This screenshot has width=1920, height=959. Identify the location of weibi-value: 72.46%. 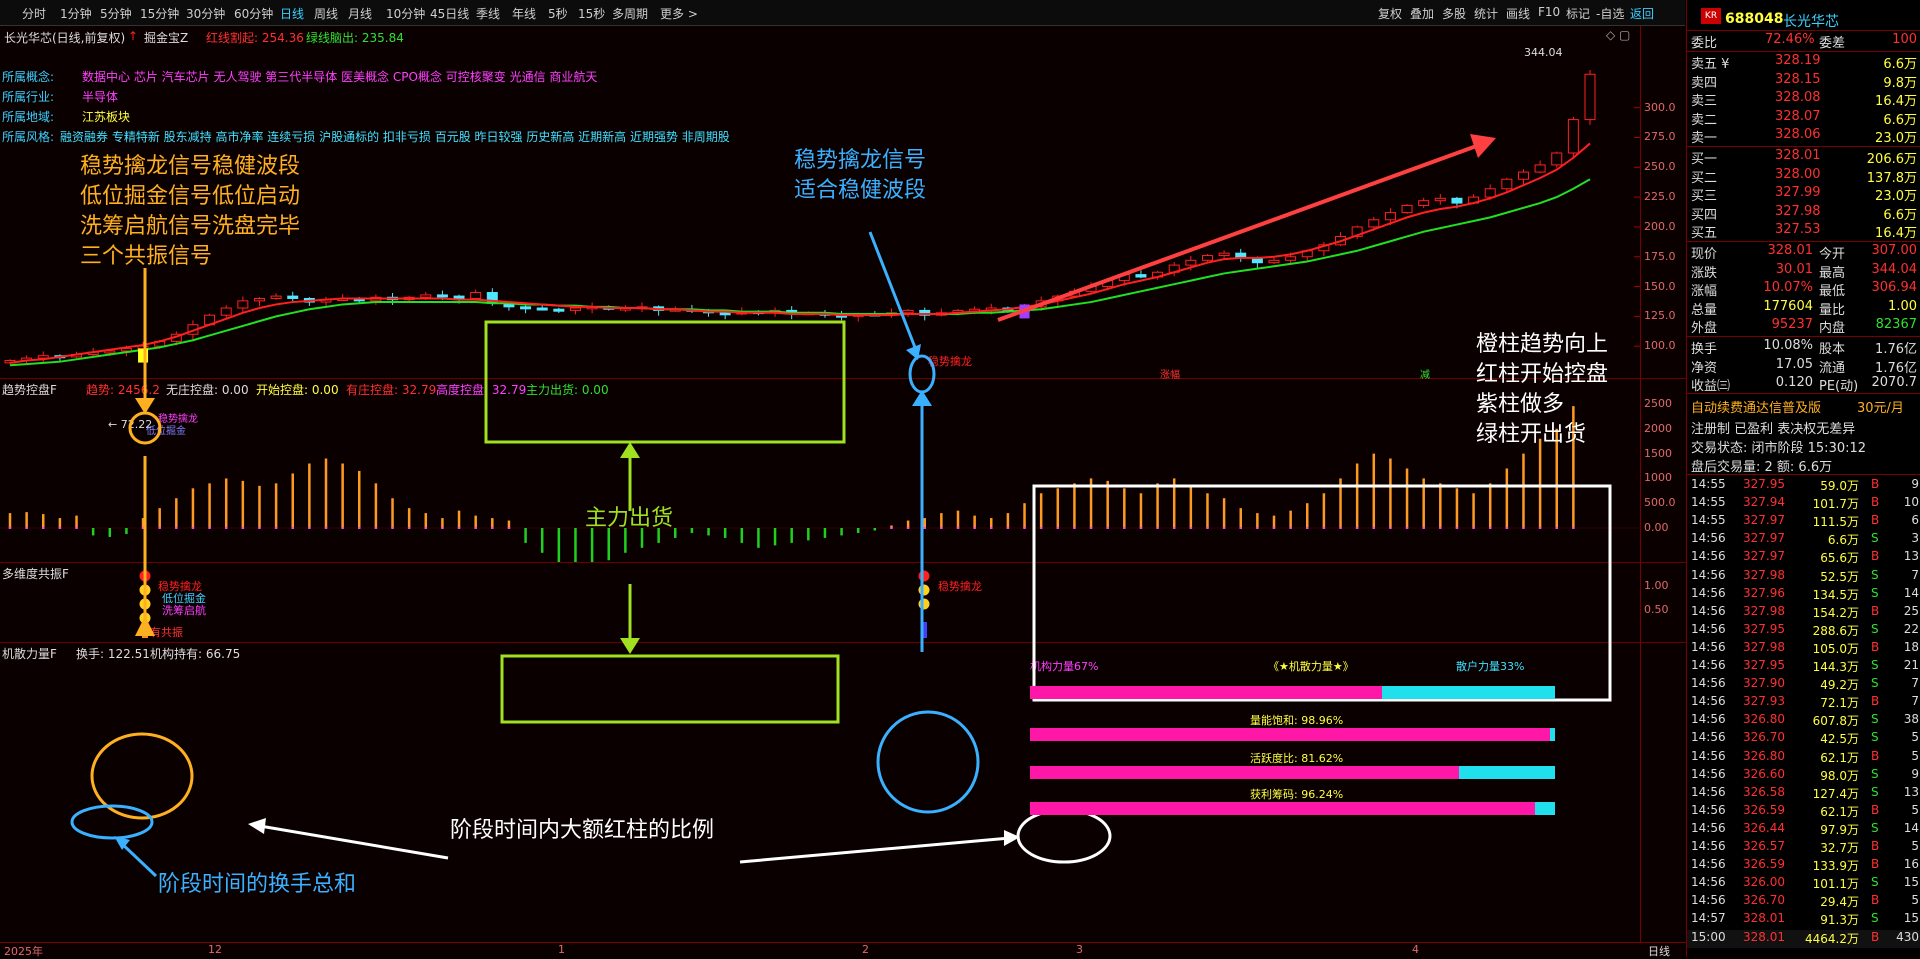
(1790, 39).